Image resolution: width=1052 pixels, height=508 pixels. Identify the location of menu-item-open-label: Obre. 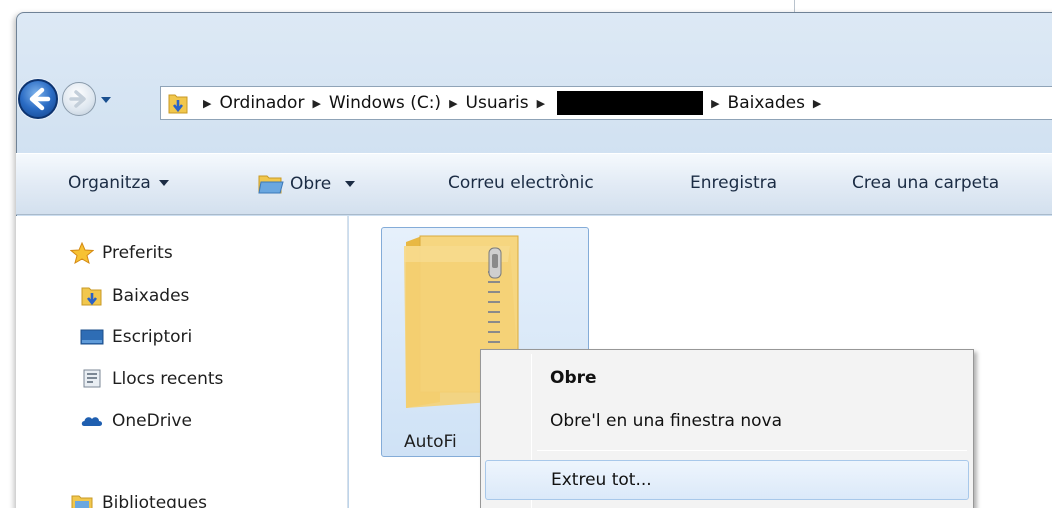
(573, 378).